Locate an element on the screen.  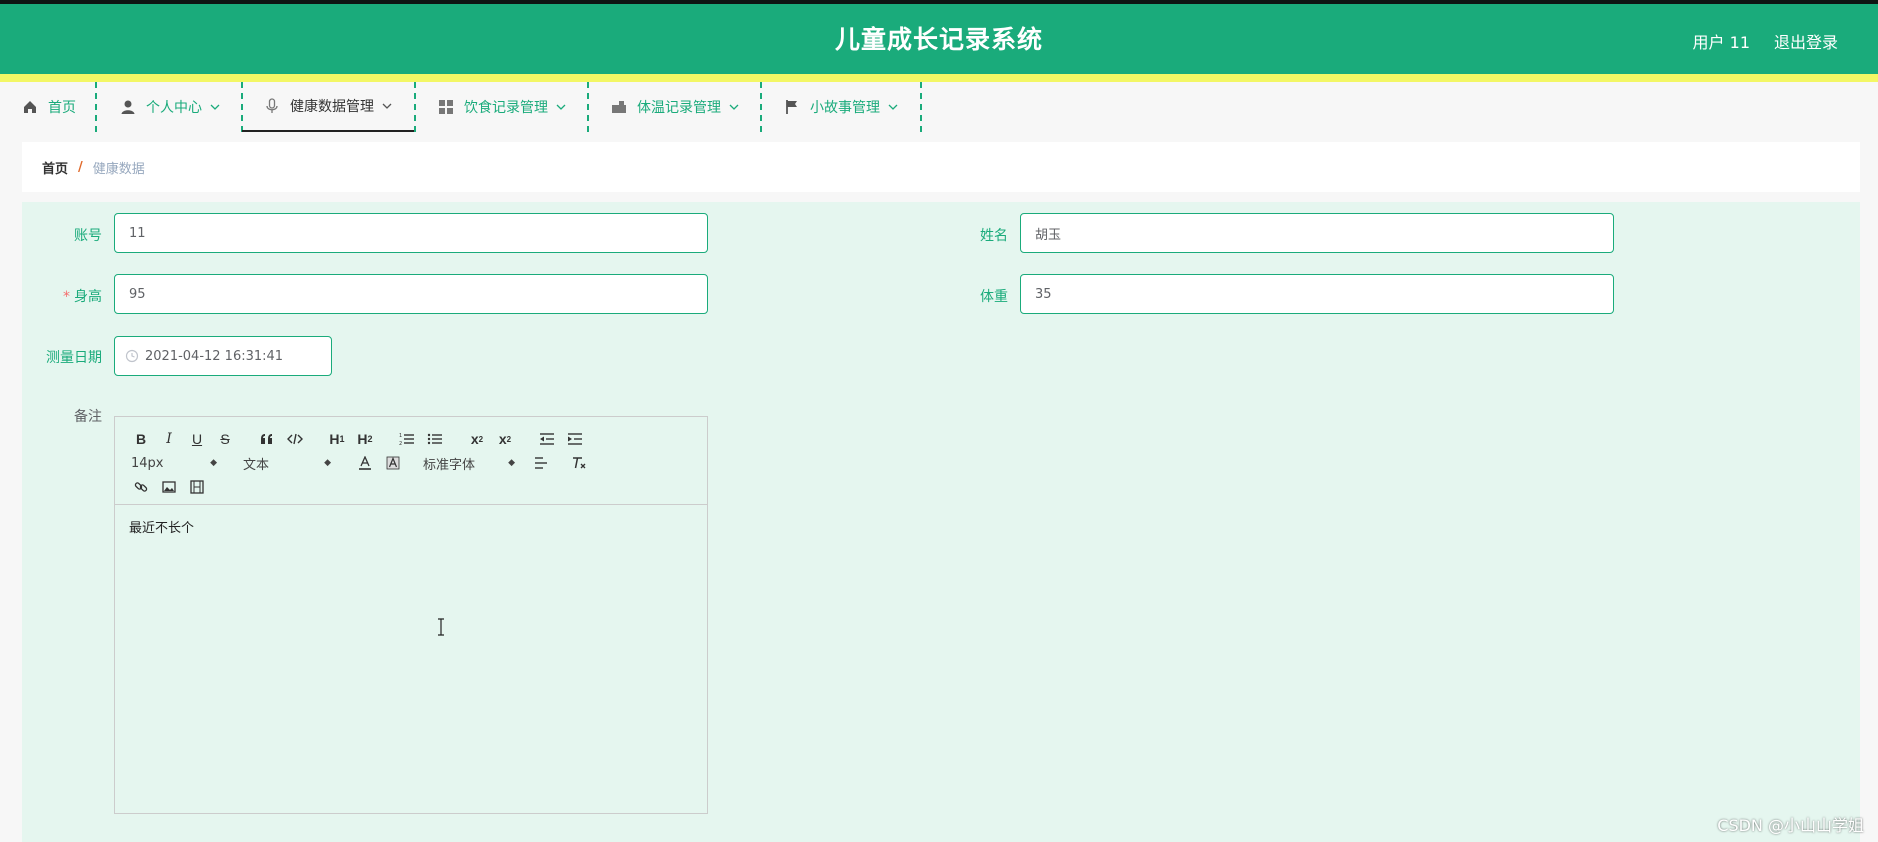
bullet-list-button is located at coordinates (435, 439).